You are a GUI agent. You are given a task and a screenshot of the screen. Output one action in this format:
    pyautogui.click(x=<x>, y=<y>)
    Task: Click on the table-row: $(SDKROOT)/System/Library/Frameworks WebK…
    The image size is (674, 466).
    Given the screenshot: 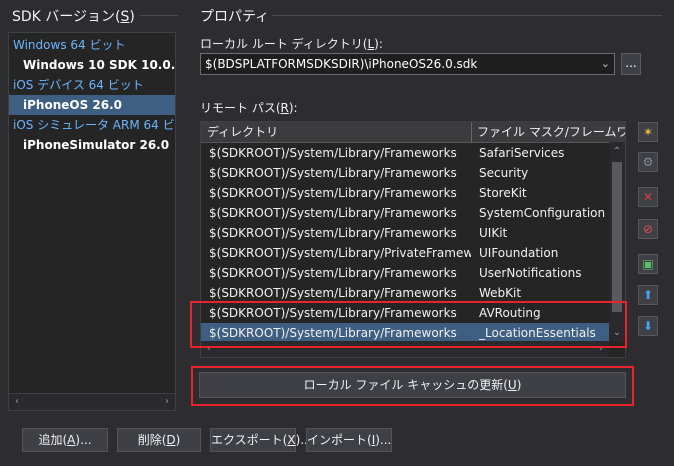 What is the action you would take?
    pyautogui.click(x=405, y=293)
    